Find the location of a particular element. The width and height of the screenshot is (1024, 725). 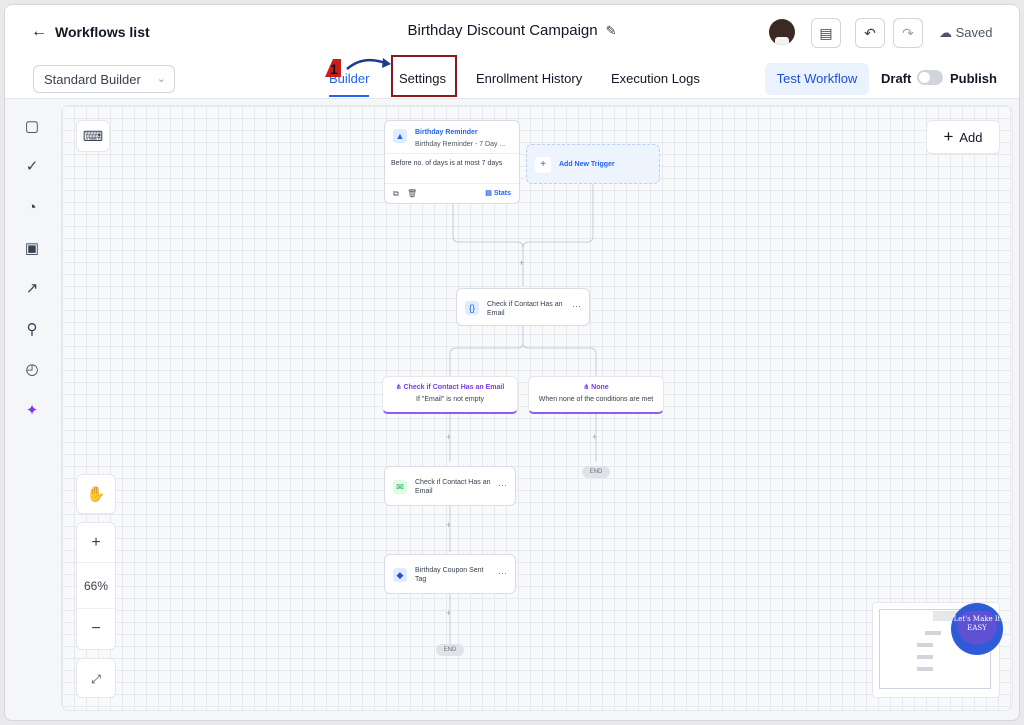

redo-icon: ↷ is located at coordinates (908, 33).